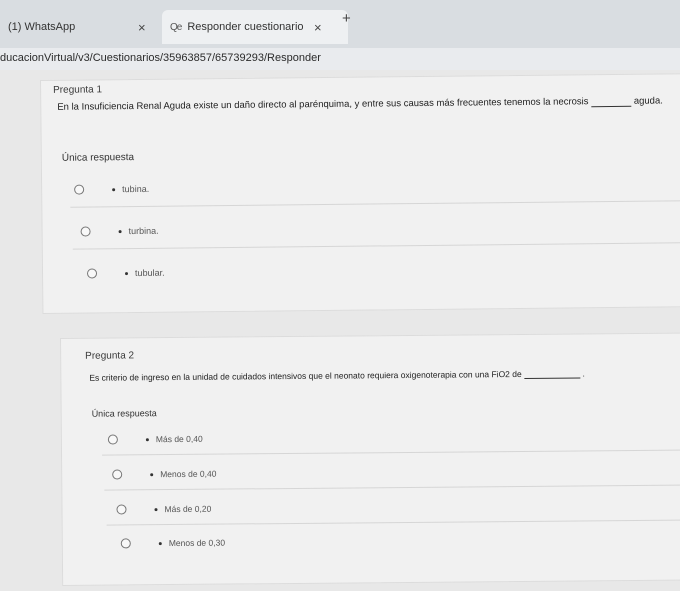 The width and height of the screenshot is (680, 591). I want to click on option-label: Menos de 0,40, so click(188, 474).